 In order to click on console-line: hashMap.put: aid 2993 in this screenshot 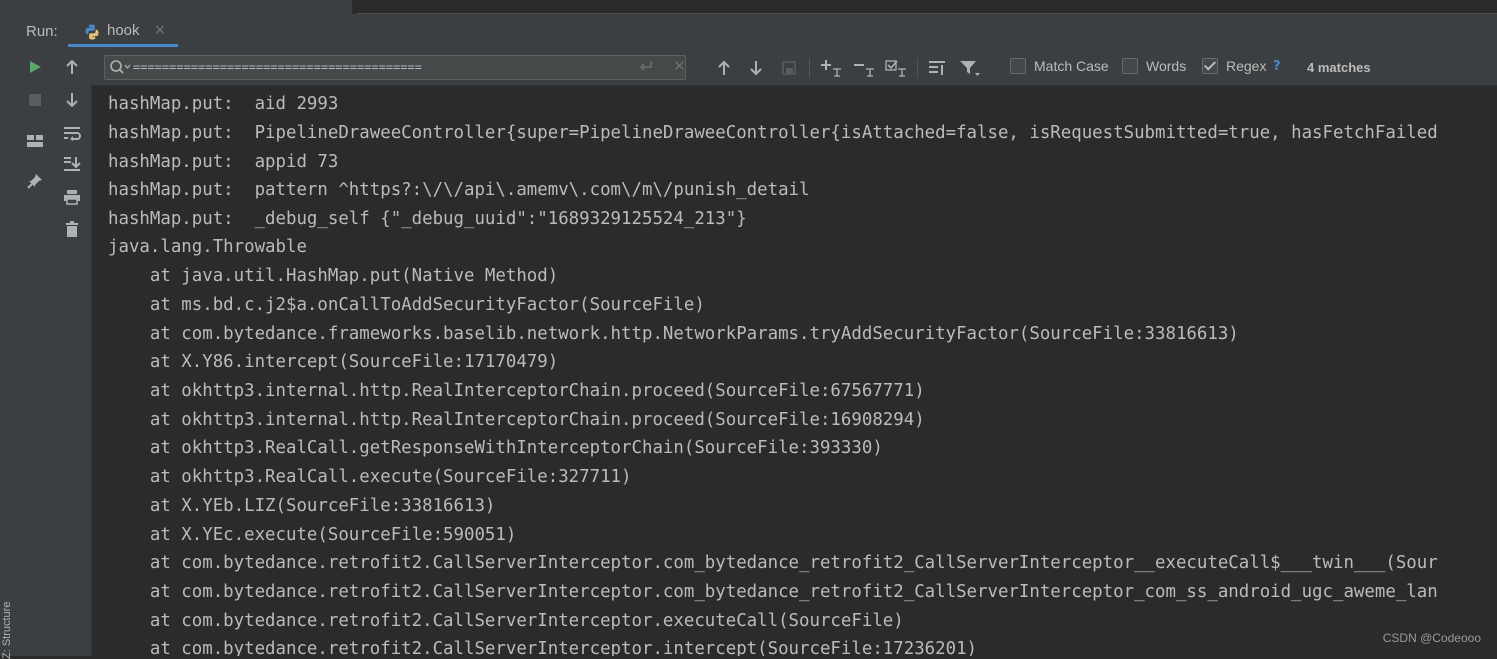, I will do `click(223, 104)`.